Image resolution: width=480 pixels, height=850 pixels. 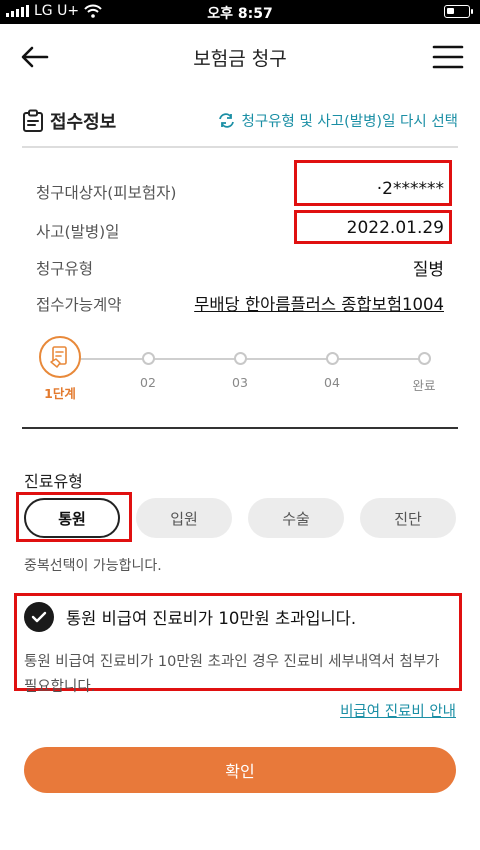 I want to click on claim-type-row: 청구유형 질병, so click(x=240, y=268).